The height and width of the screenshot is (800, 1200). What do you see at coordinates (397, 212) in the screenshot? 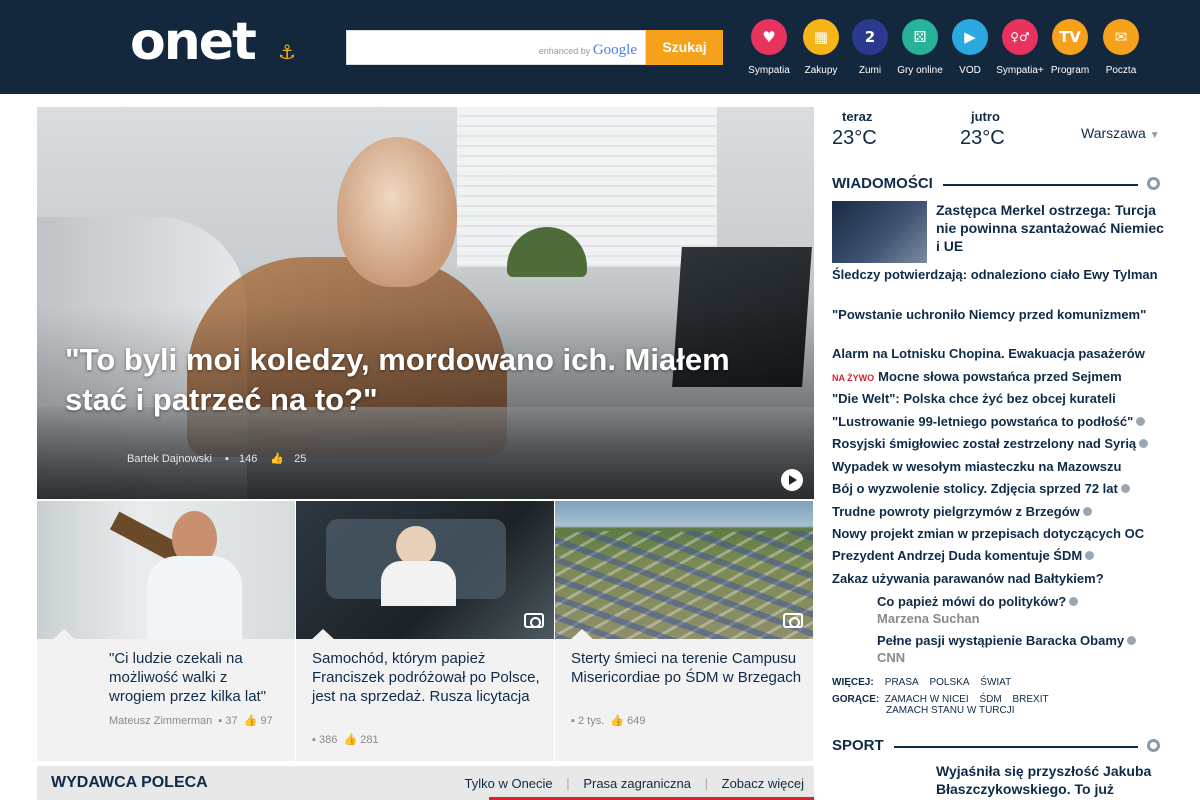
I see `hero-photo-head` at bounding box center [397, 212].